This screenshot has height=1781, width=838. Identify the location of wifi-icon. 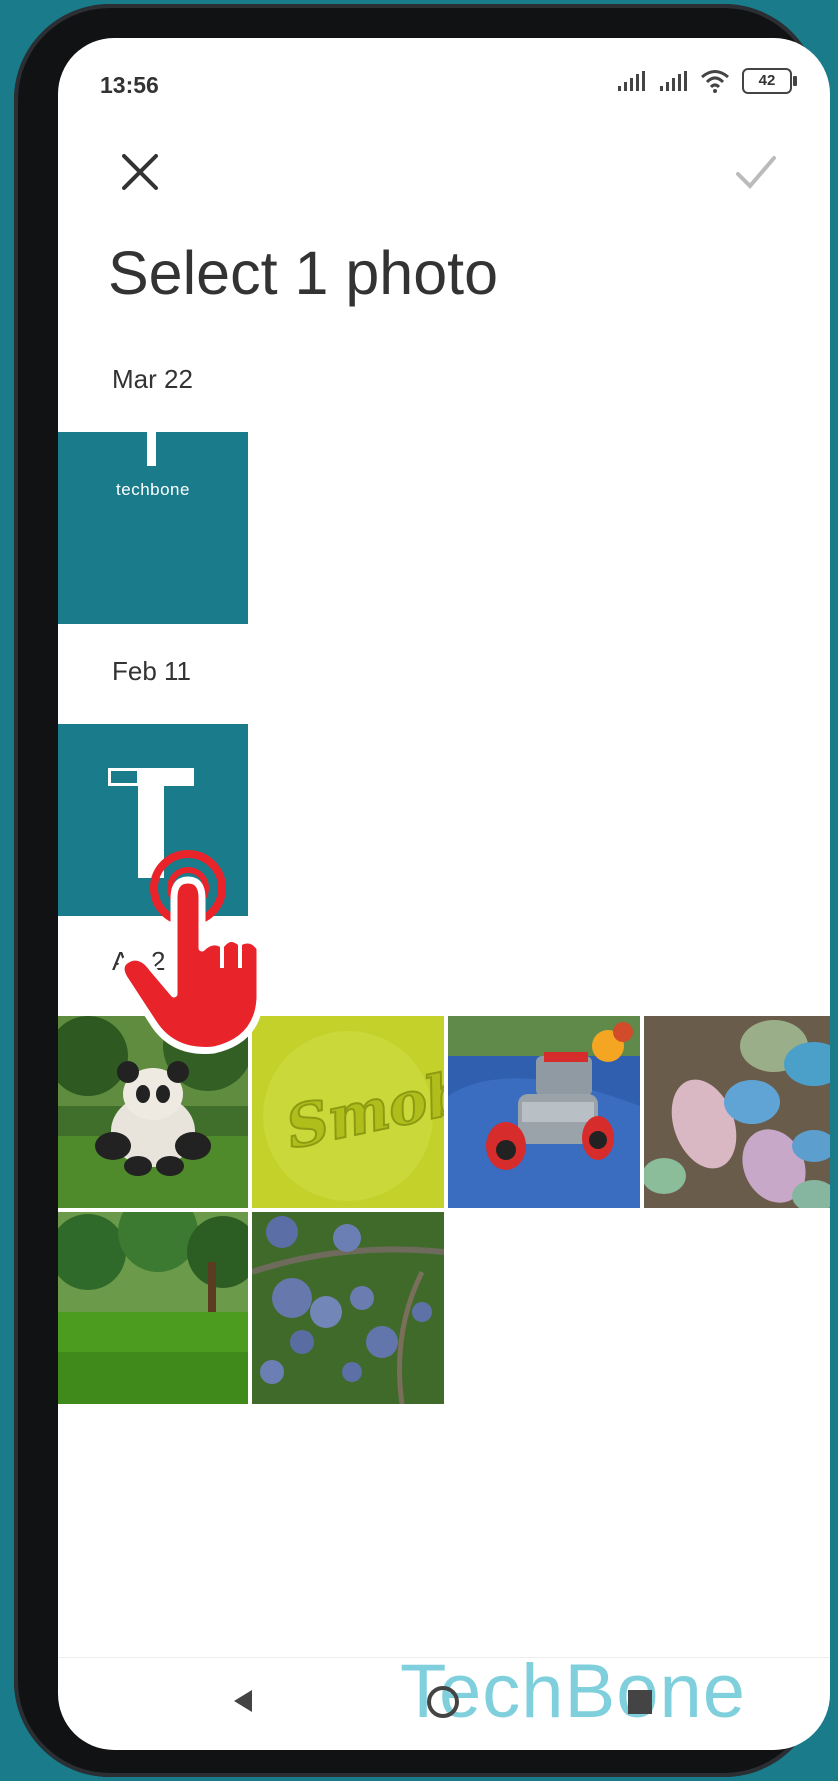
(715, 81).